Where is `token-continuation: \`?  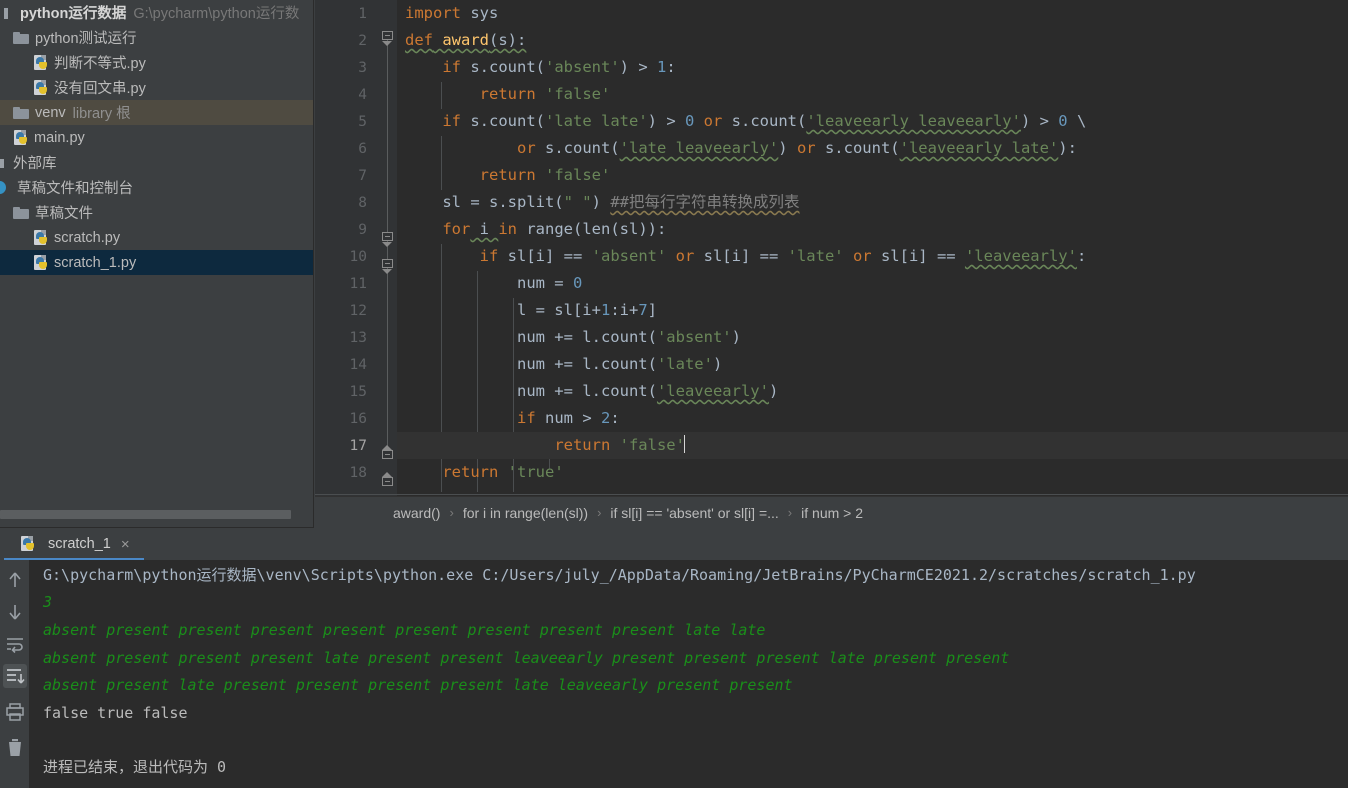 token-continuation: \ is located at coordinates (1077, 121).